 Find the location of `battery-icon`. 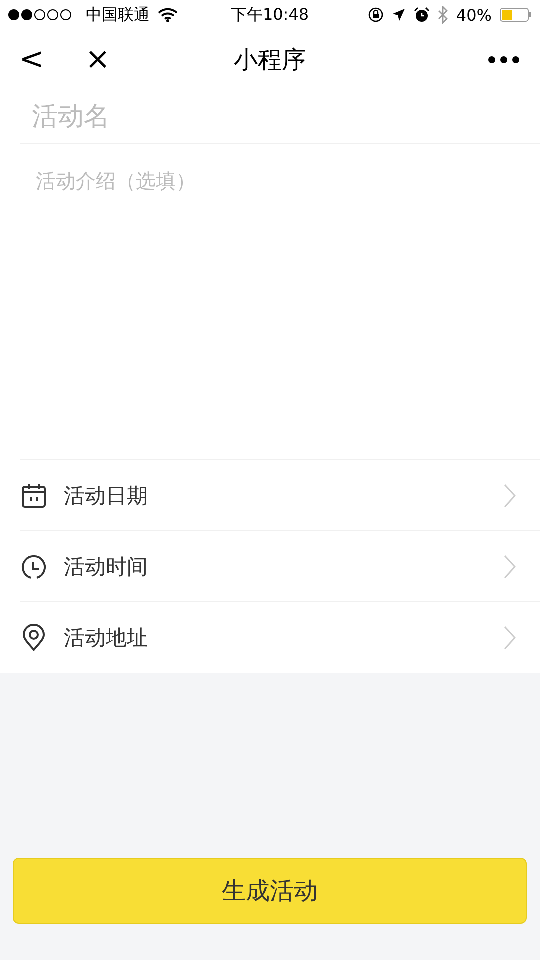

battery-icon is located at coordinates (516, 15).